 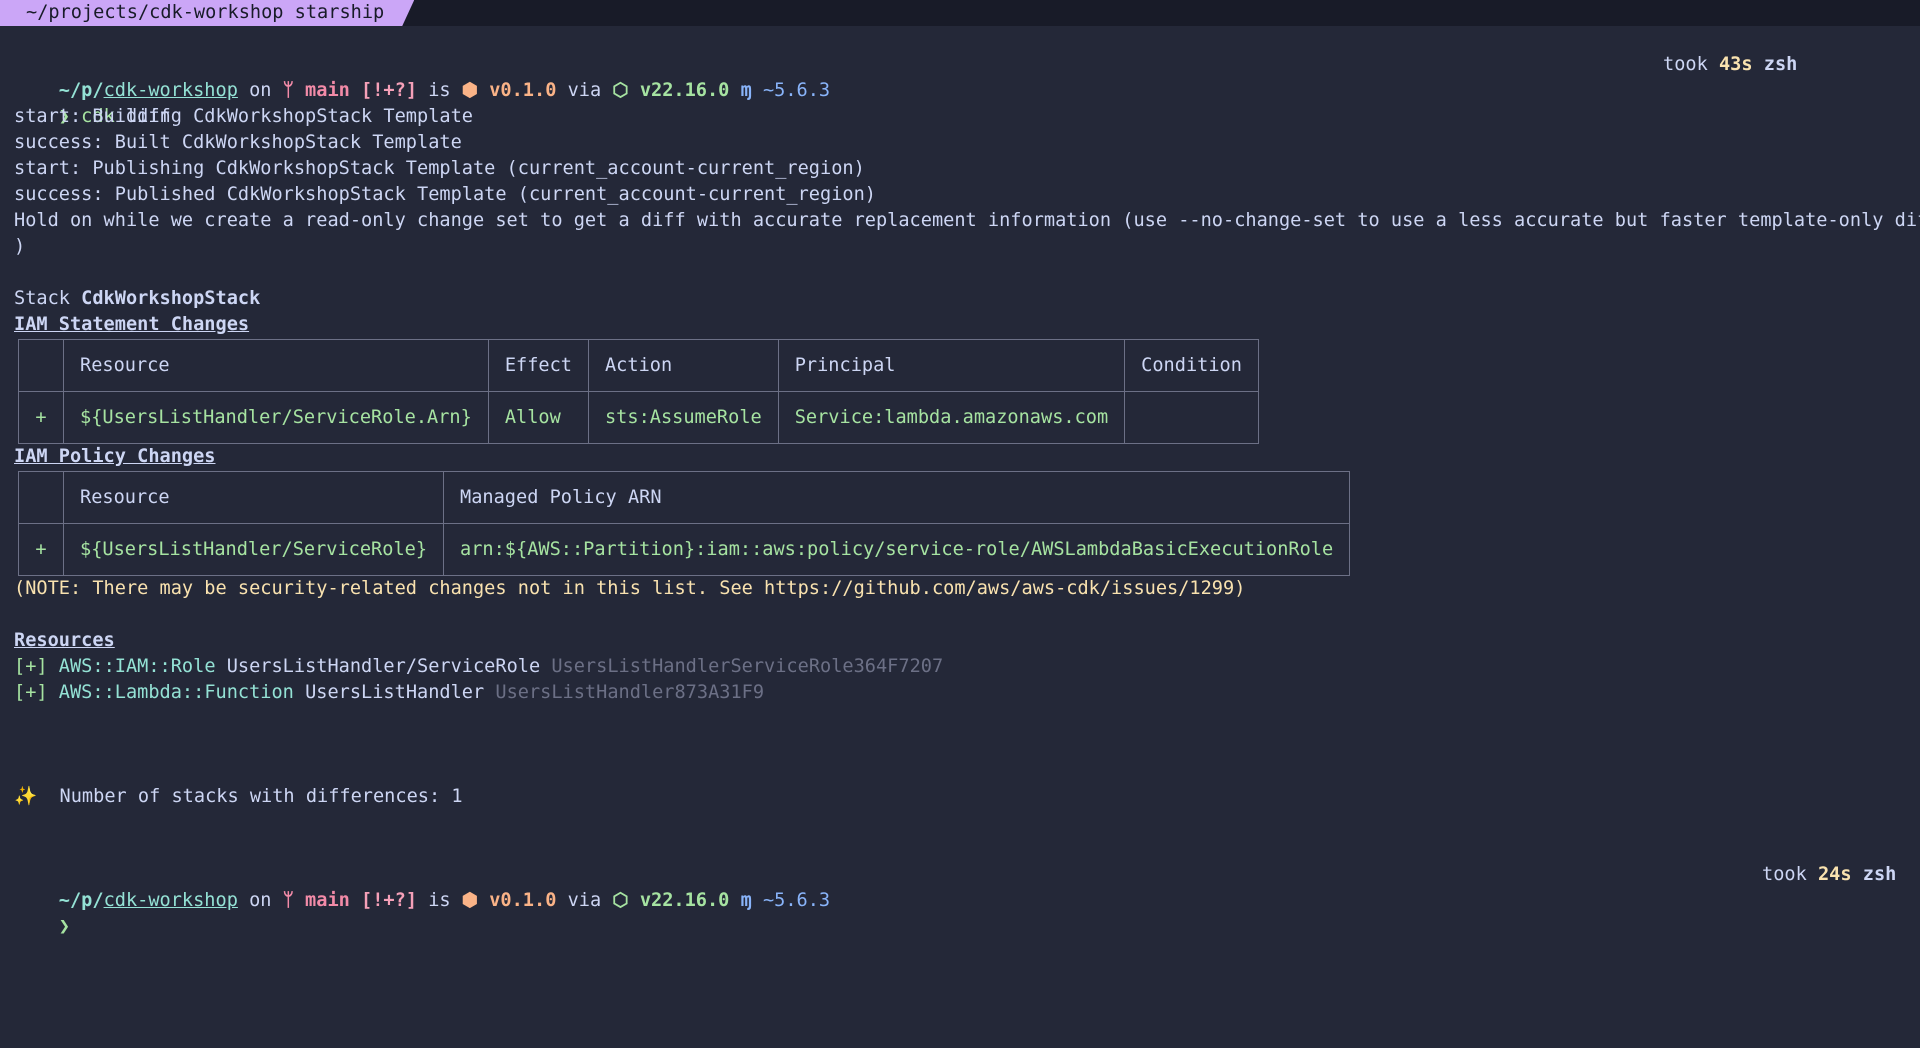 What do you see at coordinates (683, 365) in the screenshot?
I see `table-header-cell: Action` at bounding box center [683, 365].